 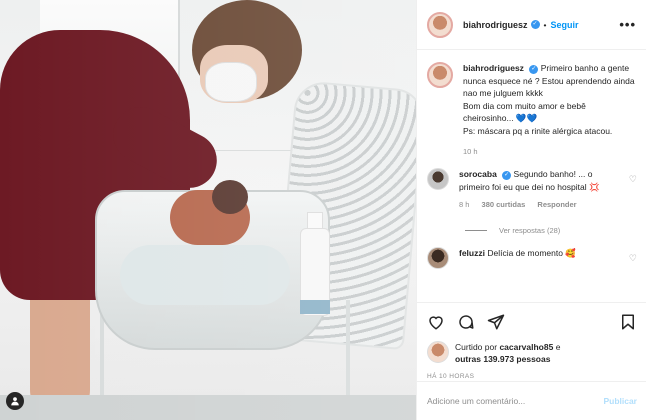 I want to click on bookmark-icon, so click(x=628, y=322).